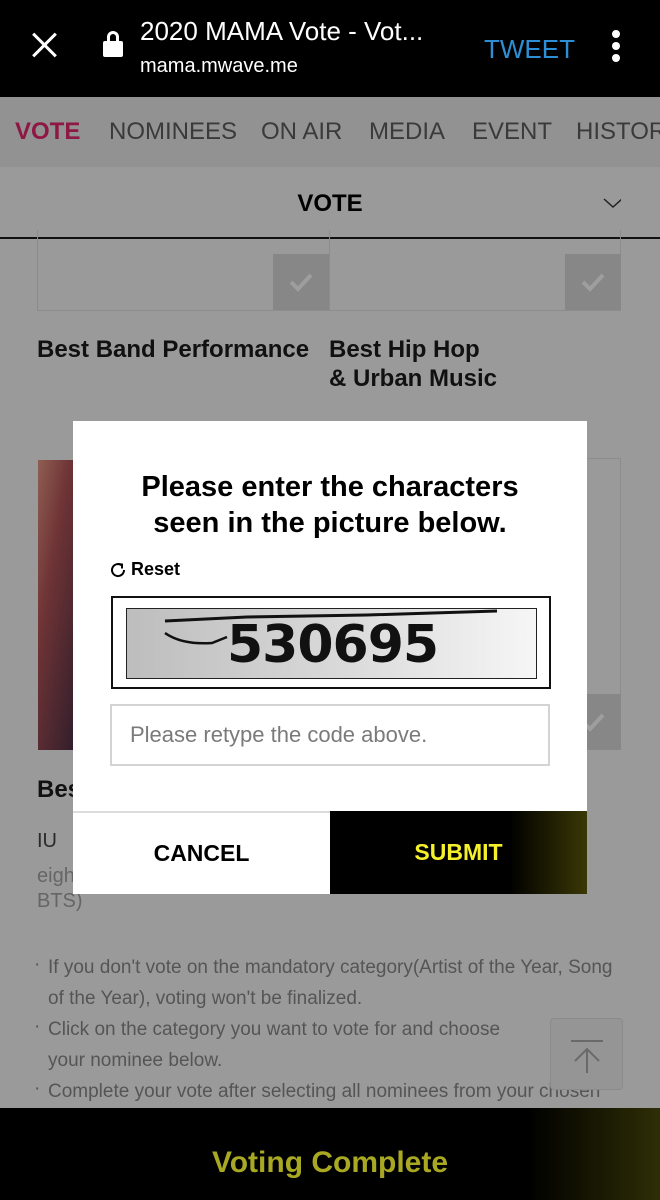 Image resolution: width=660 pixels, height=1200 pixels. I want to click on main-nav: VOTE NOMINEES ON AIR MEDIA EVENT HISTOR, so click(330, 132).